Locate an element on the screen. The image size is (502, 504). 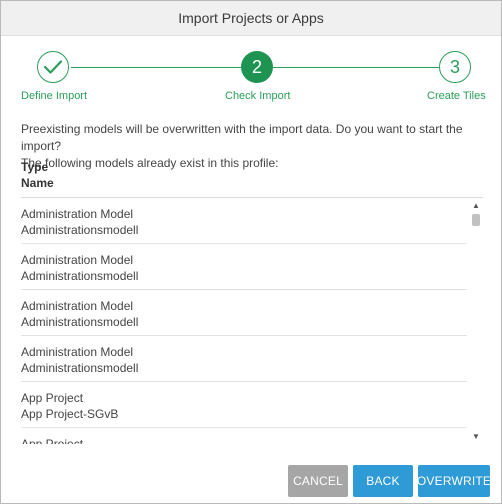
step-1-circle is located at coordinates (53, 67).